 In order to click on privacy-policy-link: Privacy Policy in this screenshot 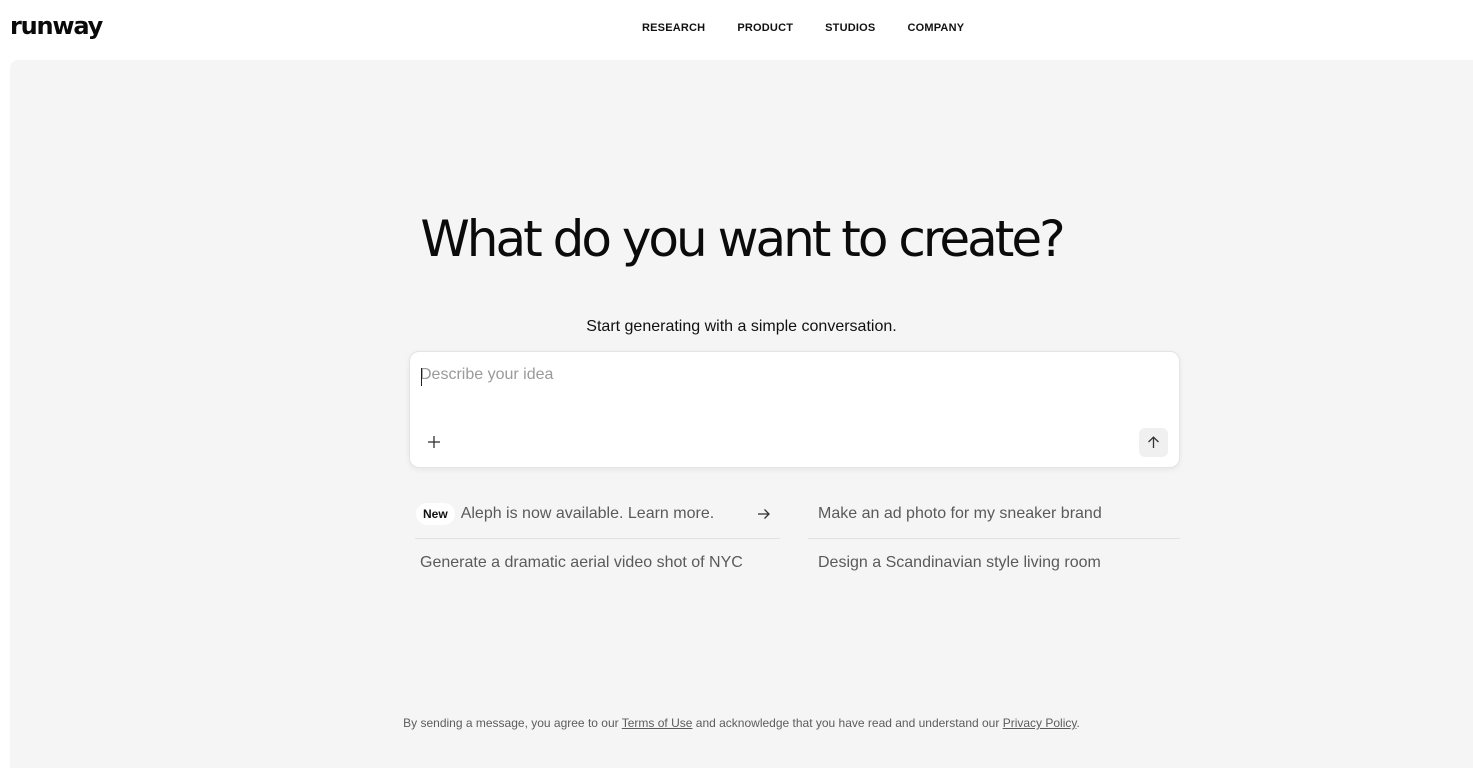, I will do `click(1040, 723)`.